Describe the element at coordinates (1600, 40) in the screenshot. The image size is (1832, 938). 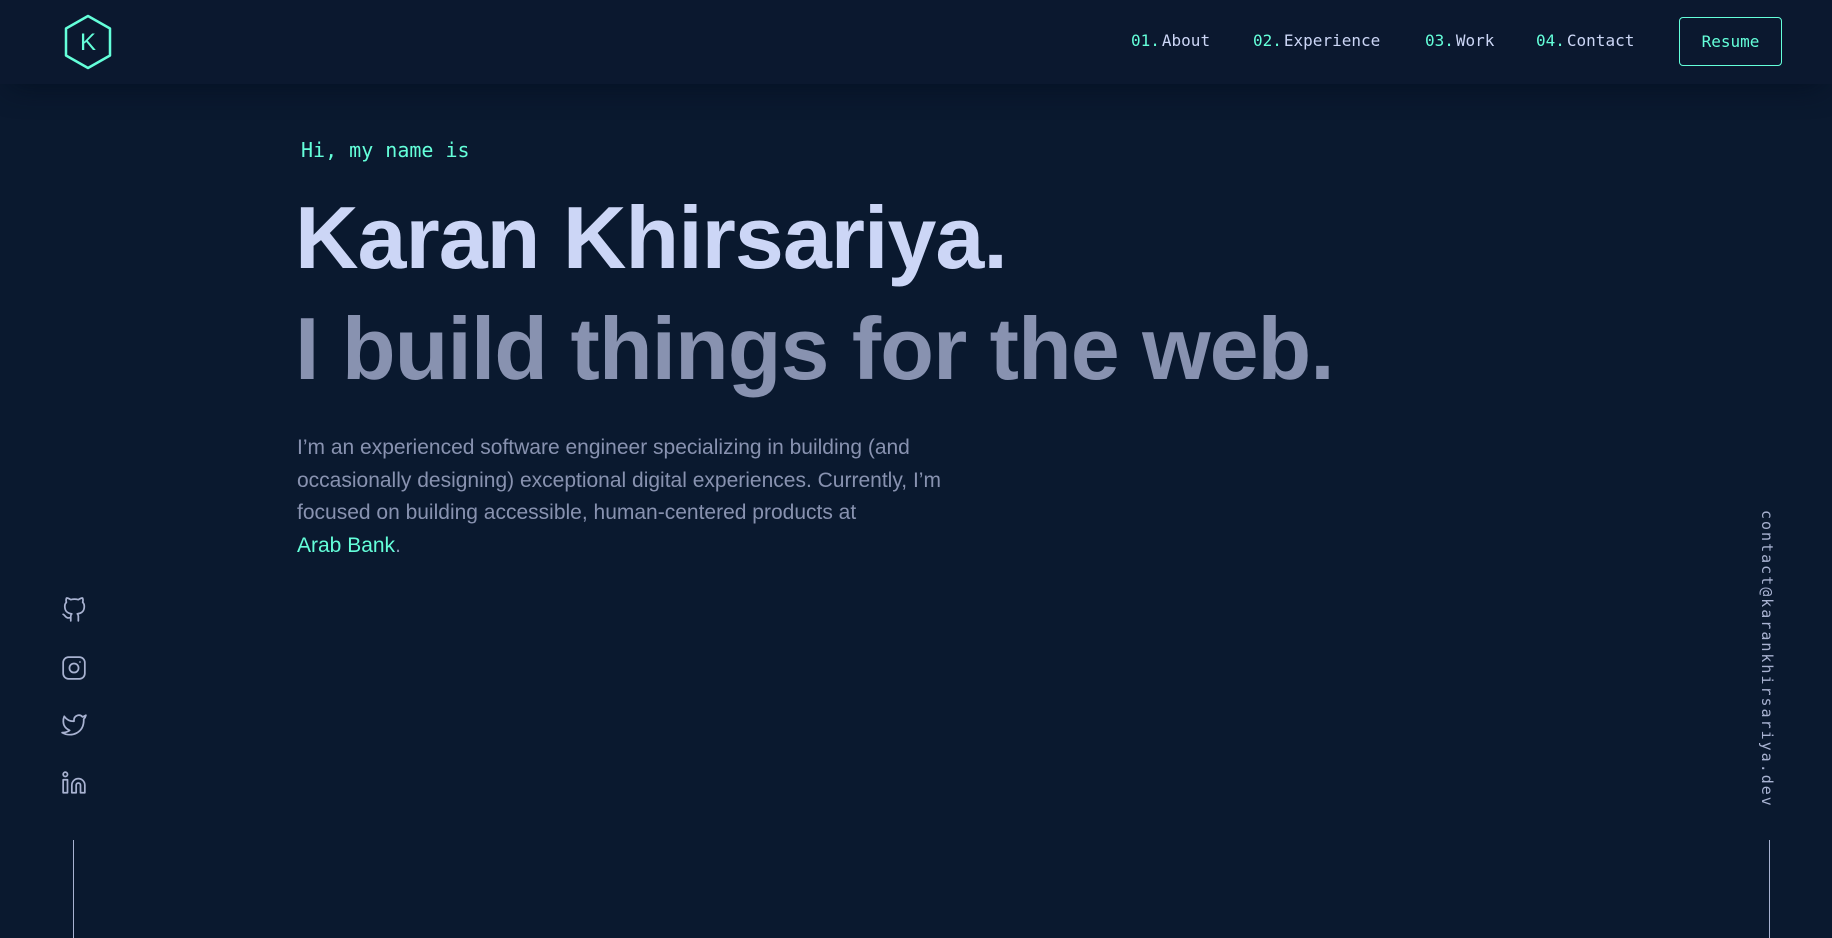
I see `nav-label: Contact` at that location.